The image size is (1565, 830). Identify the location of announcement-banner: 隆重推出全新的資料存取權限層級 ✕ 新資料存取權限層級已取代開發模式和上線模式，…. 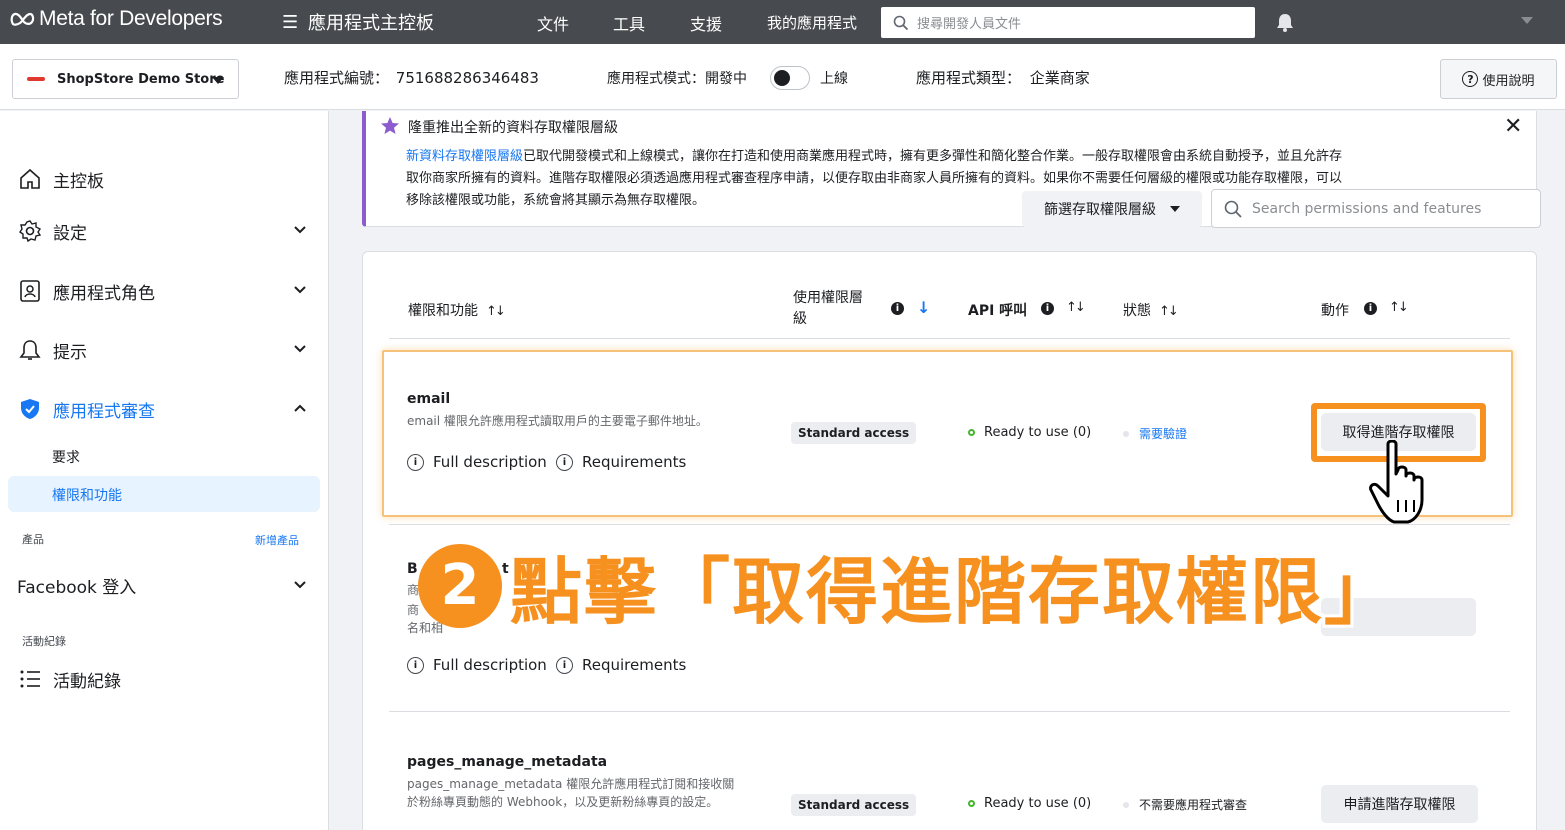
(951, 169).